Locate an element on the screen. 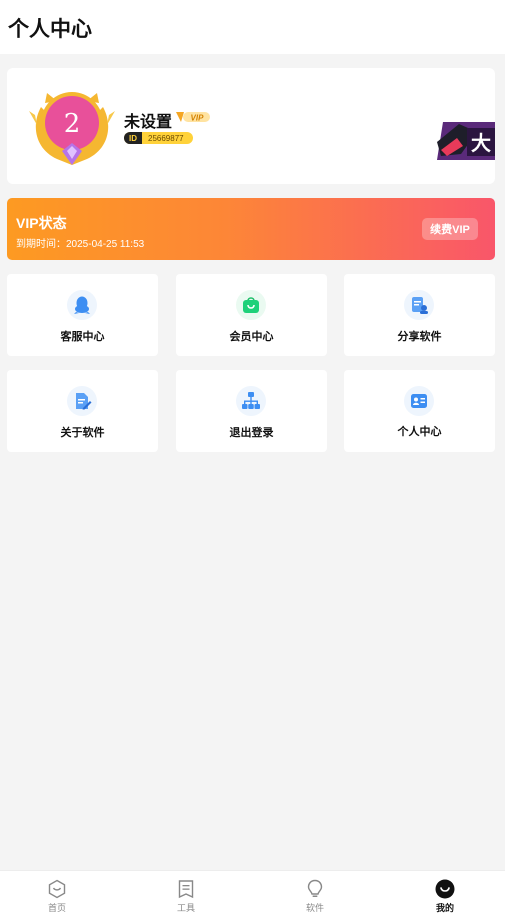  vip-tag-label: VIP is located at coordinates (198, 118).